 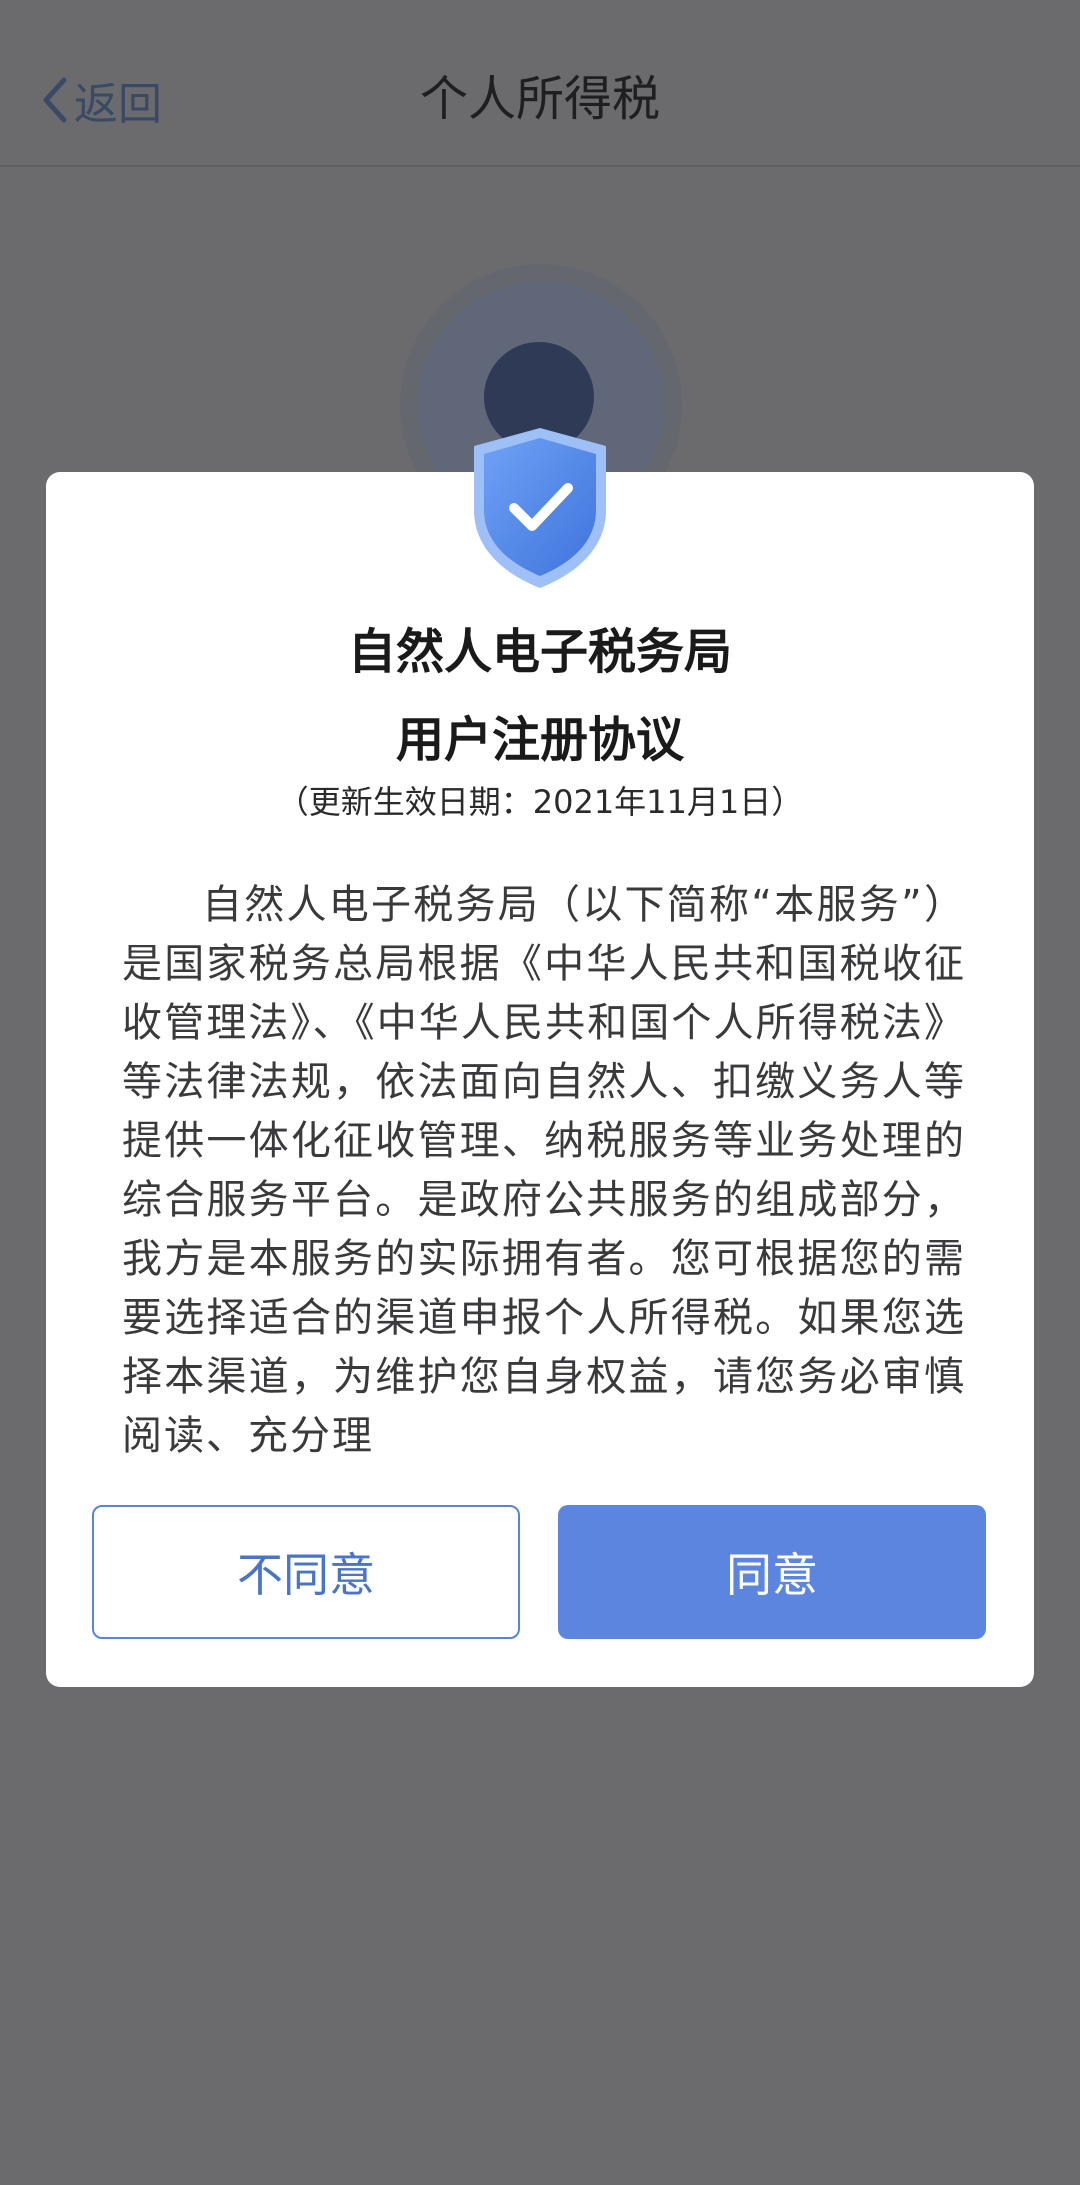 What do you see at coordinates (539, 652) in the screenshot?
I see `dialog-title: 自然人电子税务局` at bounding box center [539, 652].